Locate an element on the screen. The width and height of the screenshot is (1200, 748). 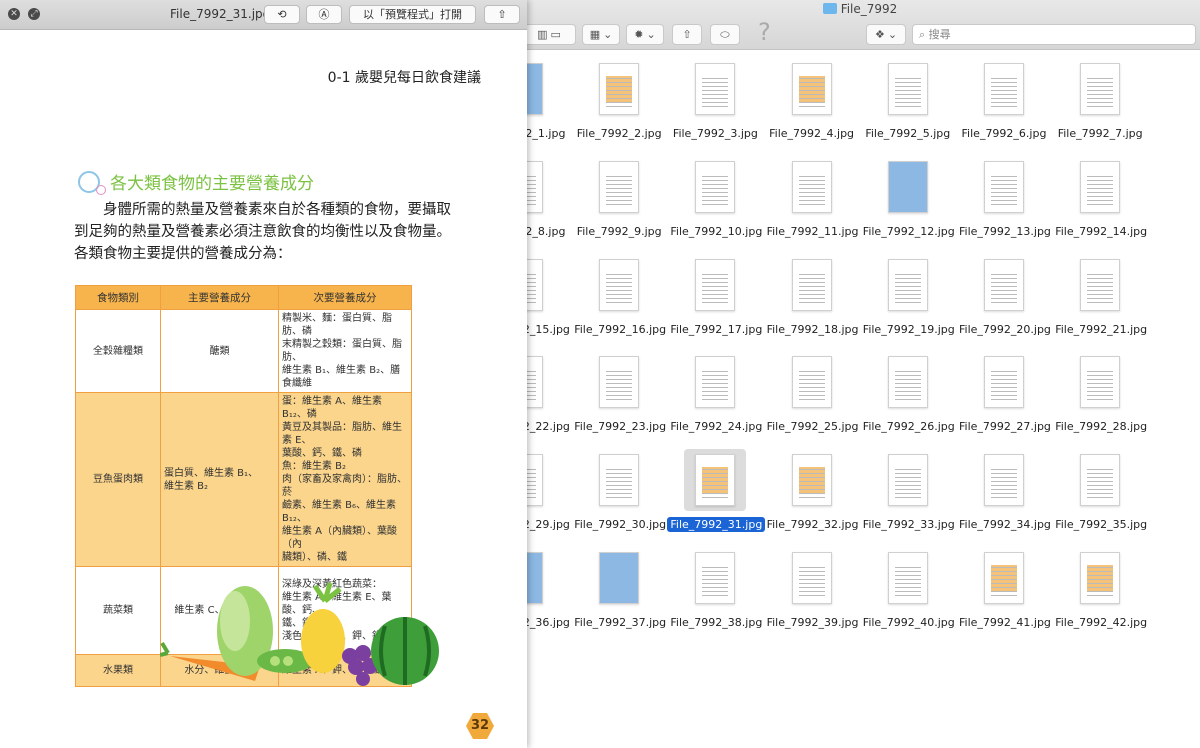
file-item: File_7992_32.jpg is located at coordinates (812, 490).